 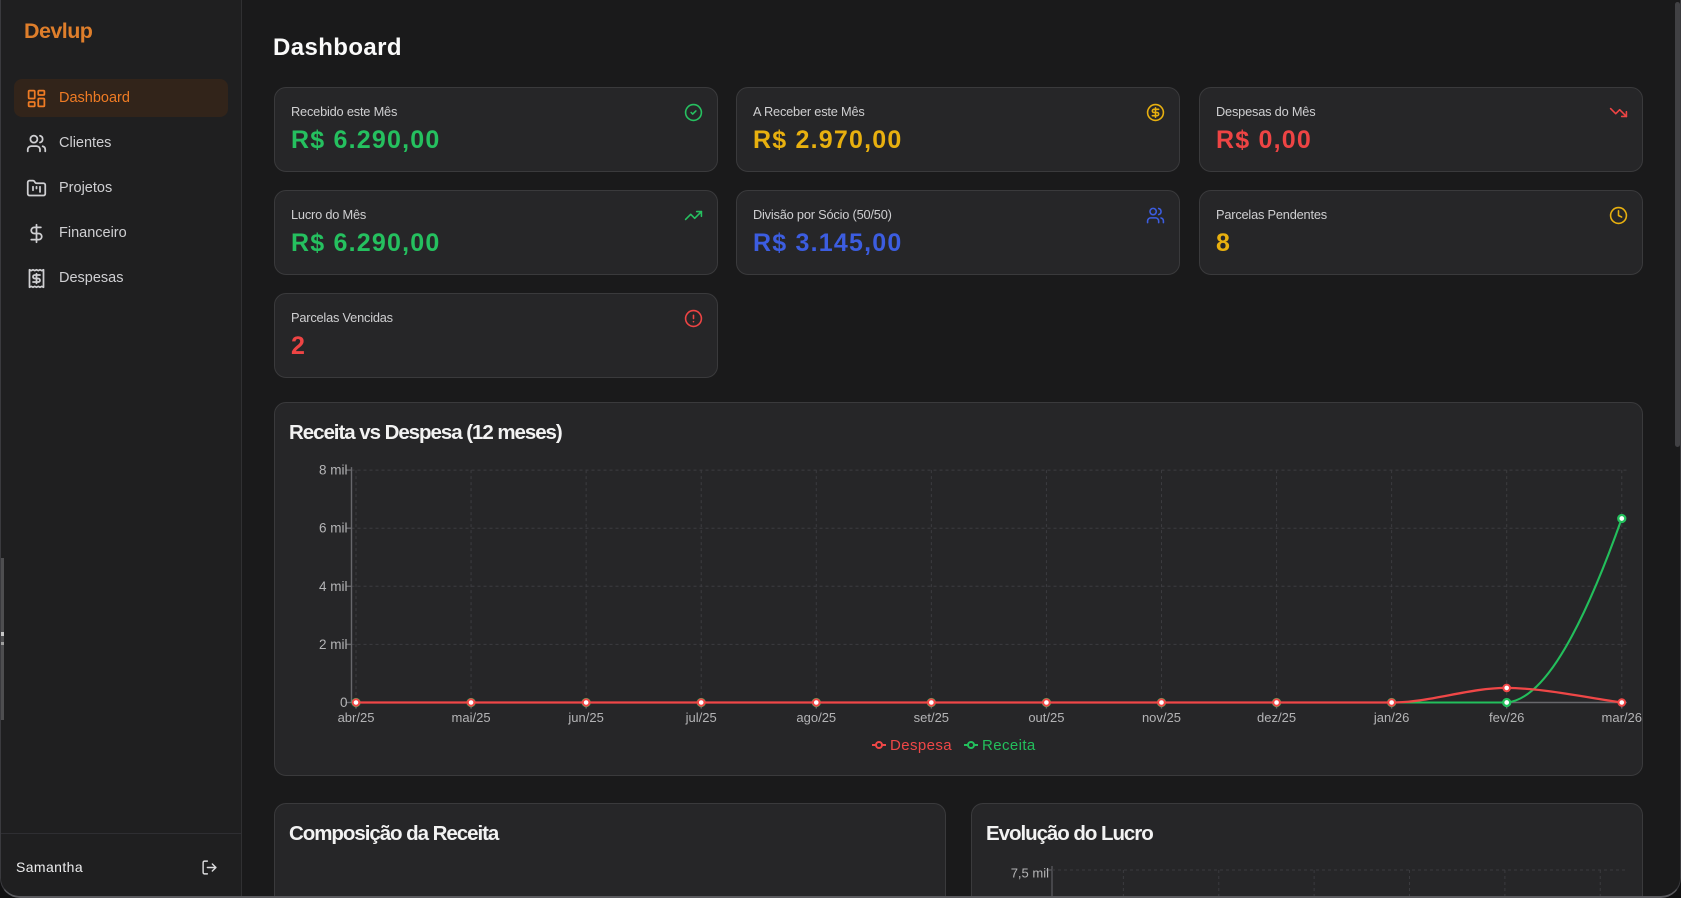 I want to click on svg-text: mar/26, so click(x=1622, y=717).